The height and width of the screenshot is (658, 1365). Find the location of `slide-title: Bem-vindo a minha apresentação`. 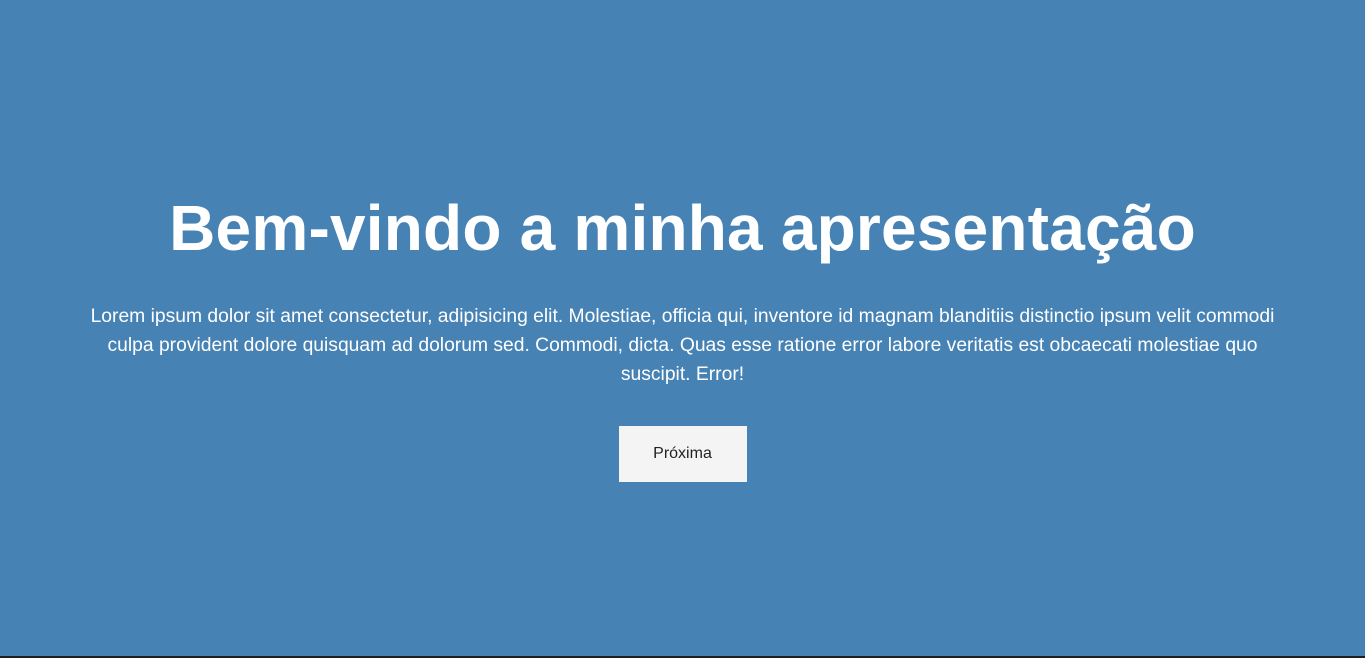

slide-title: Bem-vindo a minha apresentação is located at coordinates (682, 228).